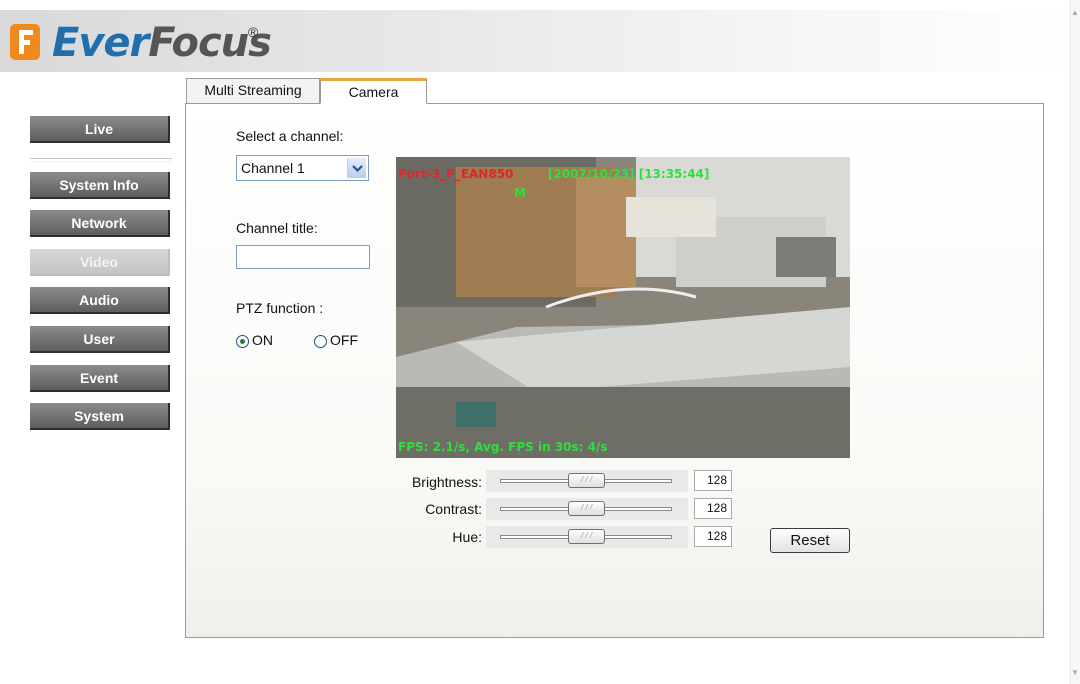 This screenshot has width=1080, height=684. Describe the element at coordinates (277, 228) in the screenshot. I see `channel-title-label: Channel title:` at that location.